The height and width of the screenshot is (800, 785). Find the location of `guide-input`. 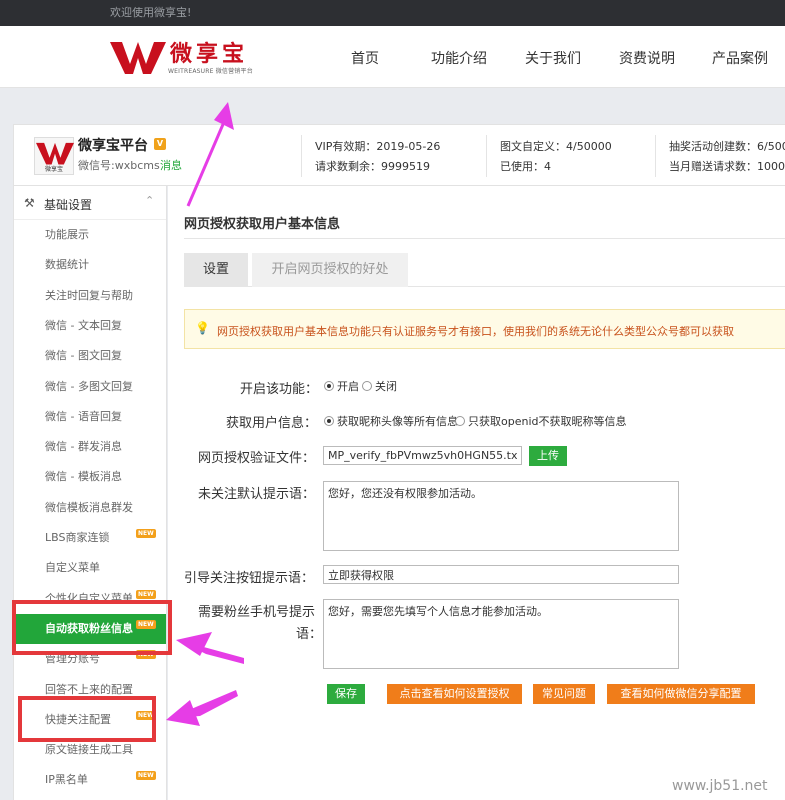

guide-input is located at coordinates (501, 574).